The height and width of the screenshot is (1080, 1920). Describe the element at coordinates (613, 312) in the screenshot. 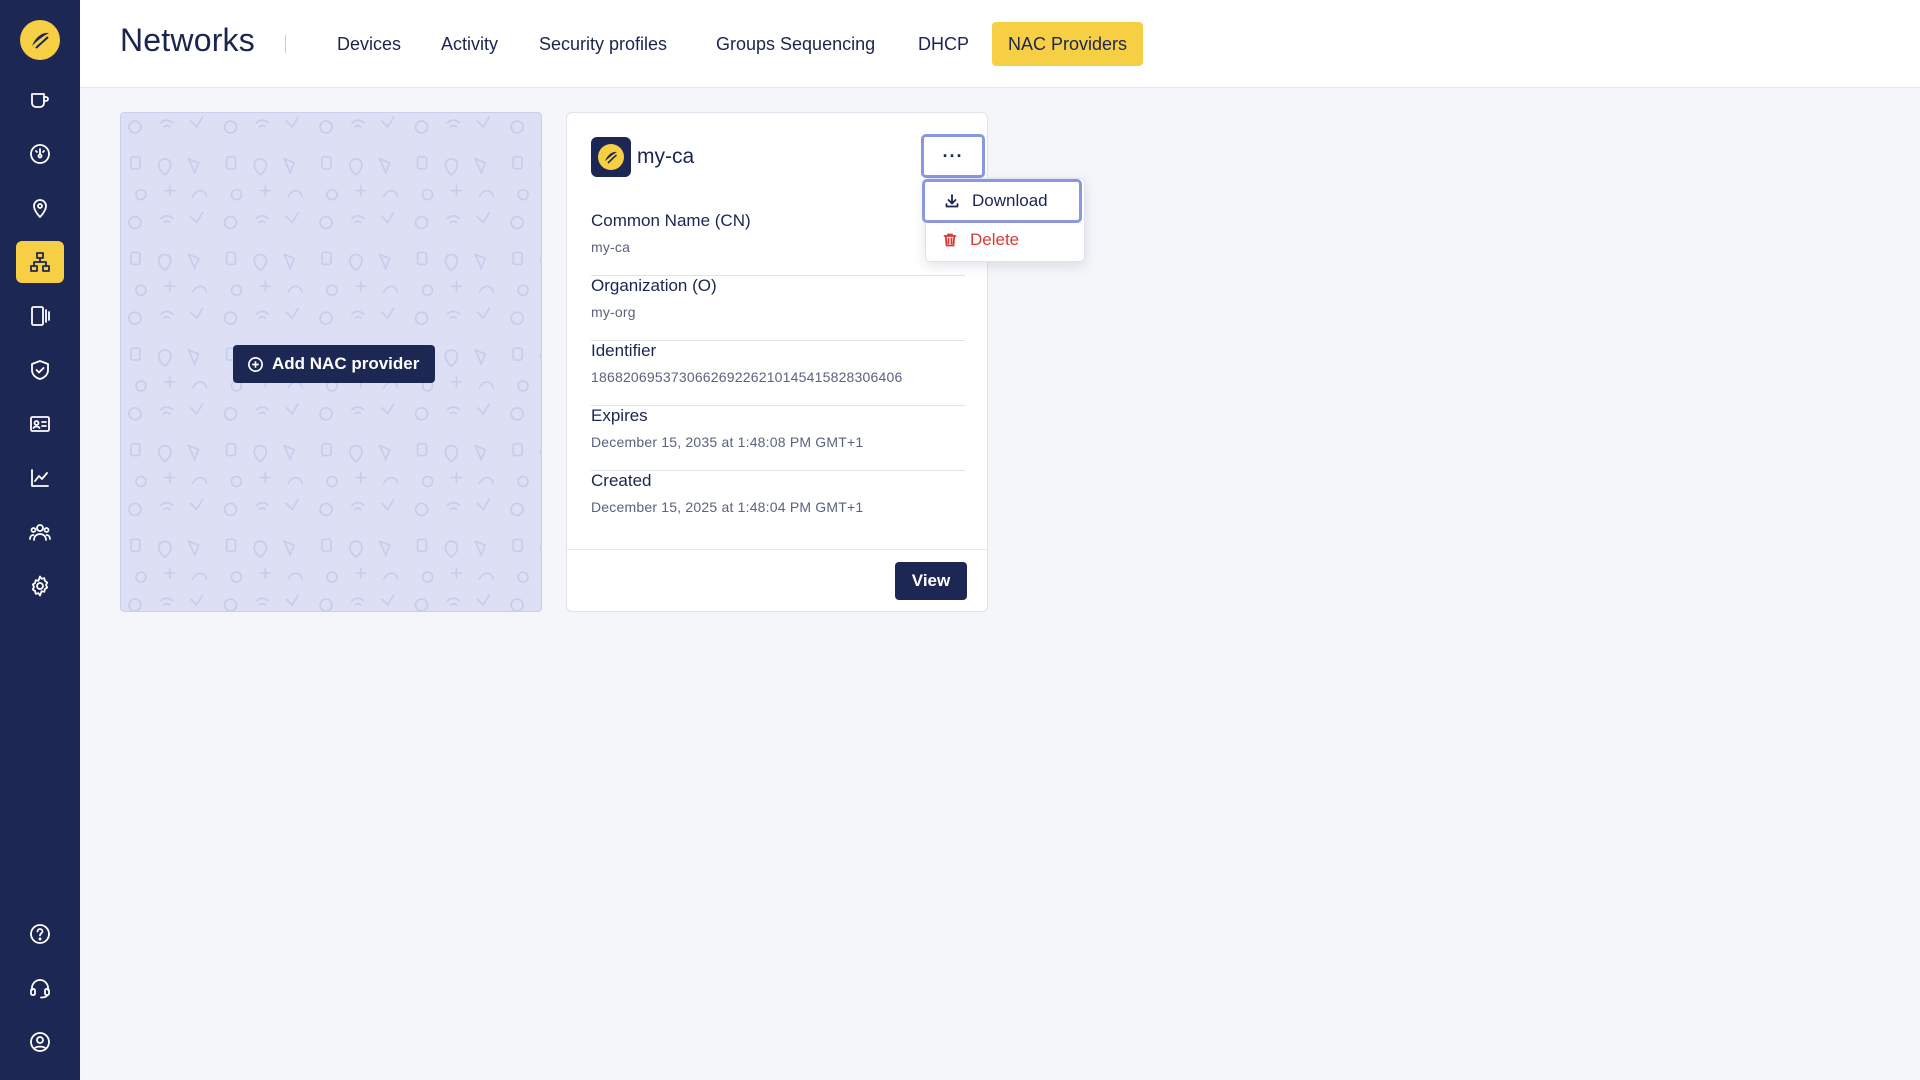

I see `field-value: my-org` at that location.